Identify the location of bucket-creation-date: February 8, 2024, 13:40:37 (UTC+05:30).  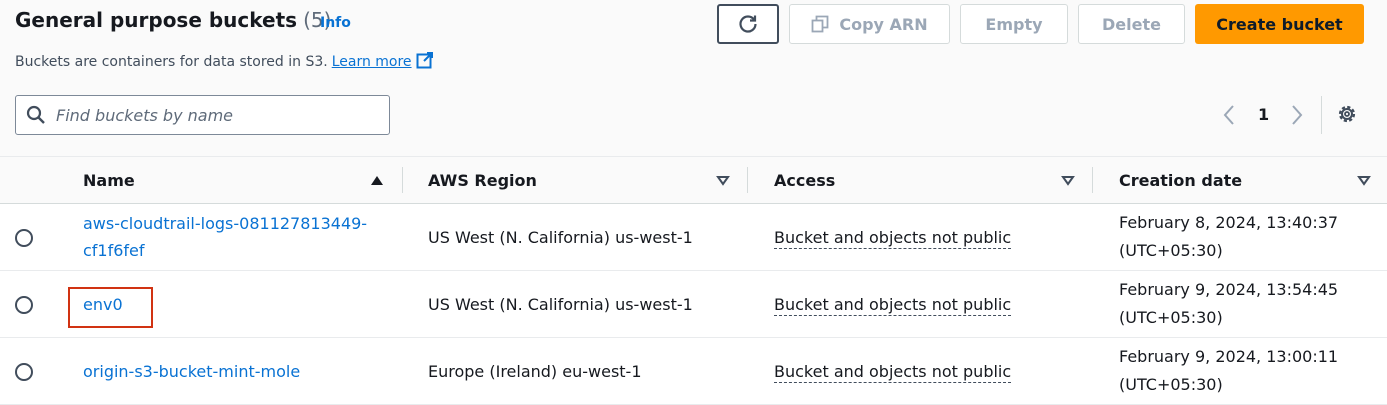
(1229, 236).